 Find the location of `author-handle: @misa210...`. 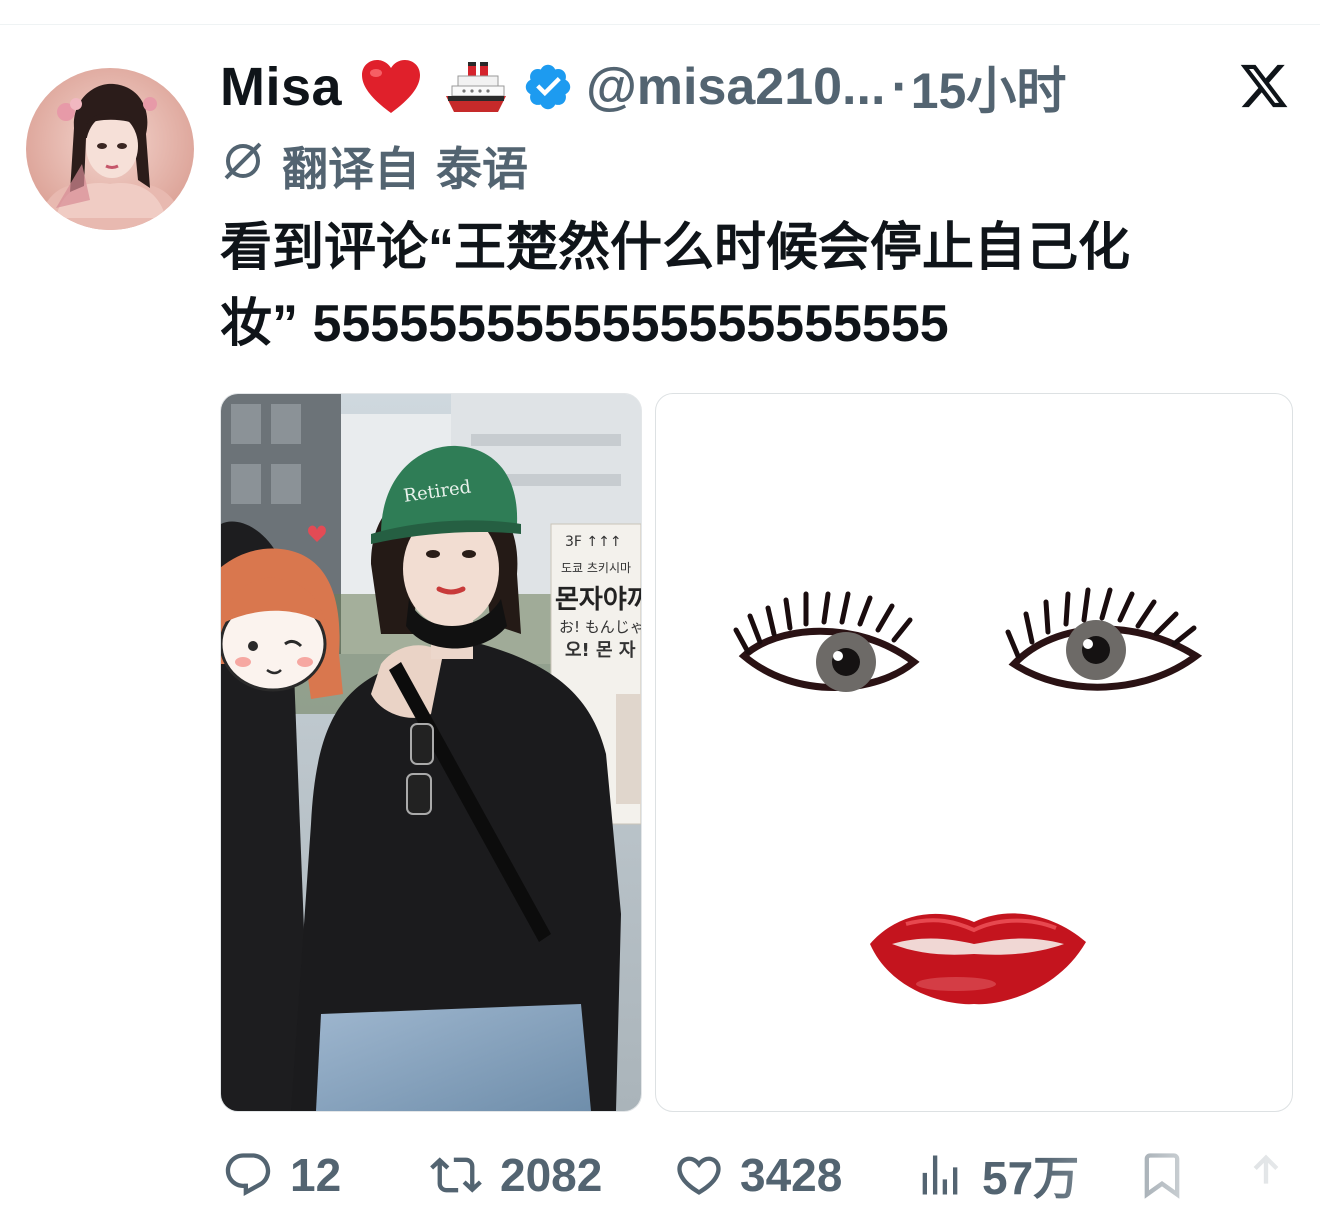

author-handle: @misa210... is located at coordinates (735, 87).